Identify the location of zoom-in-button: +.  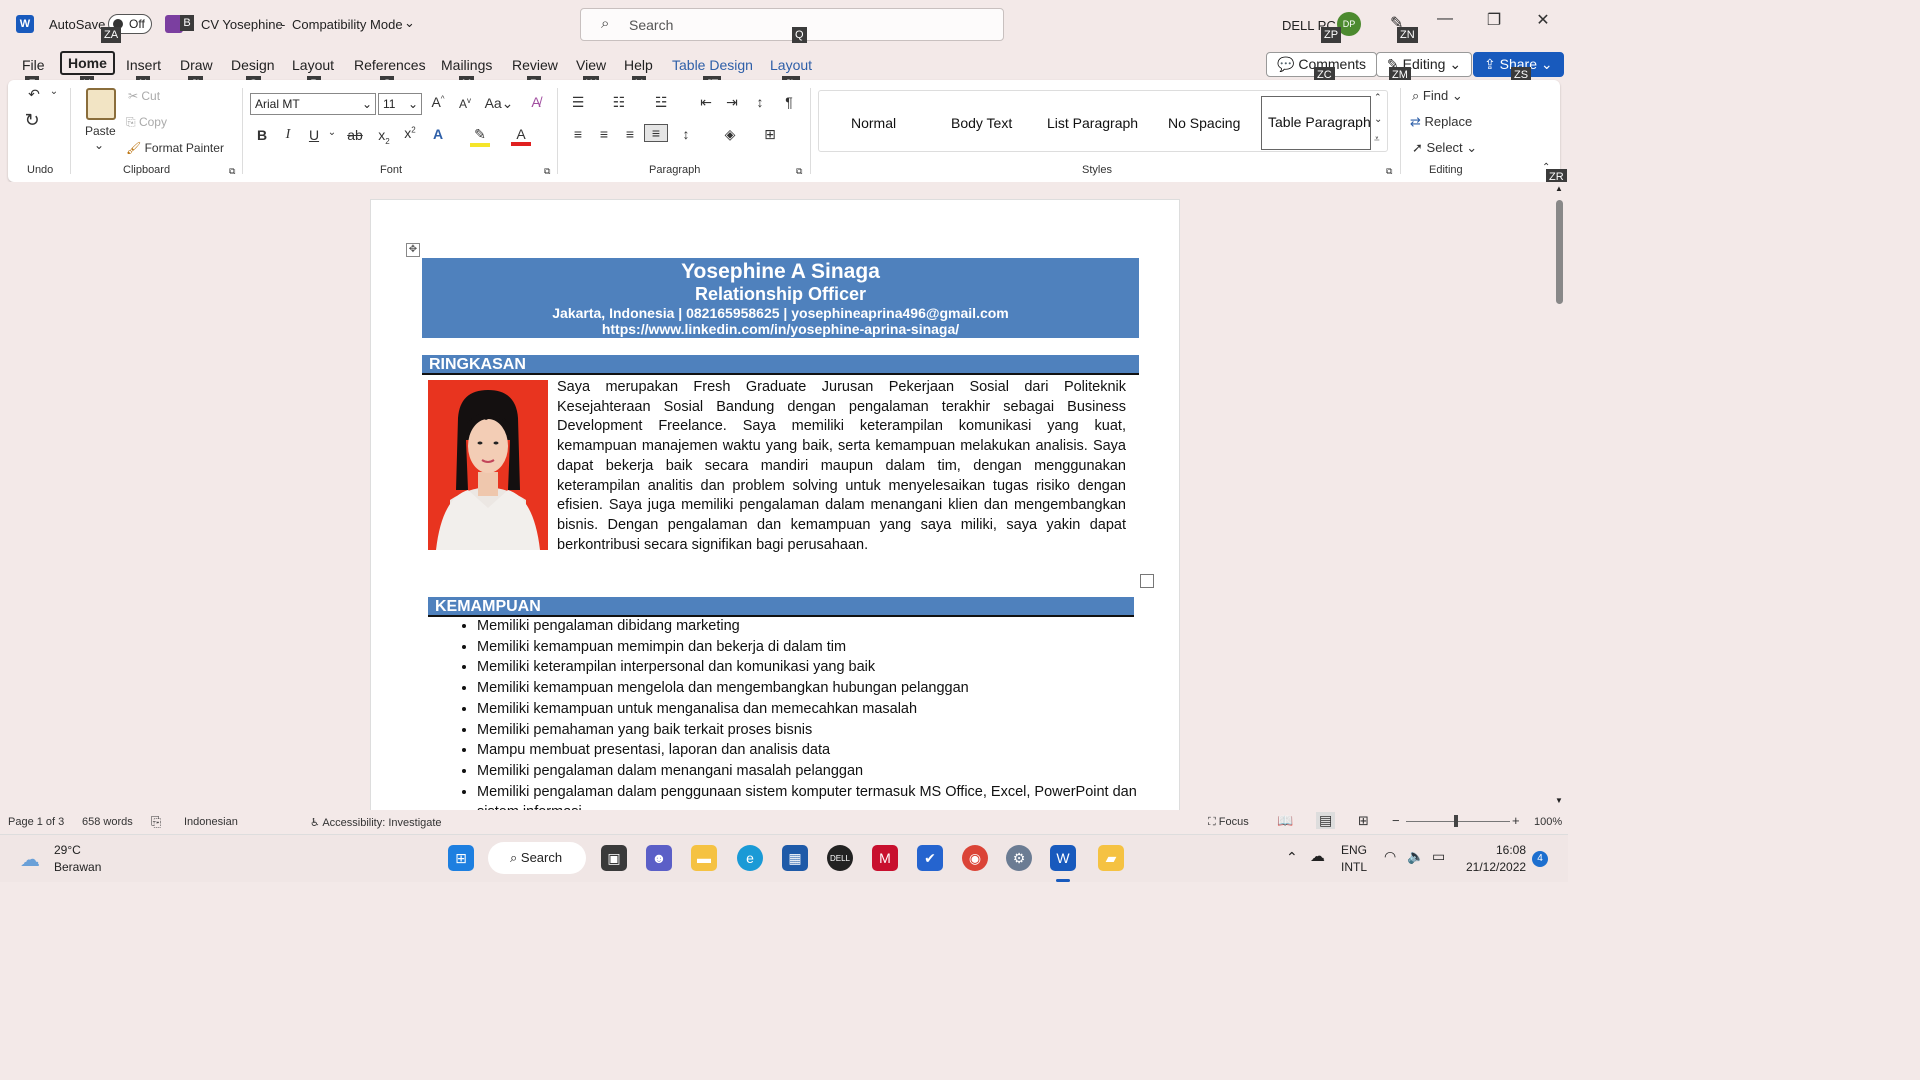
(1516, 820).